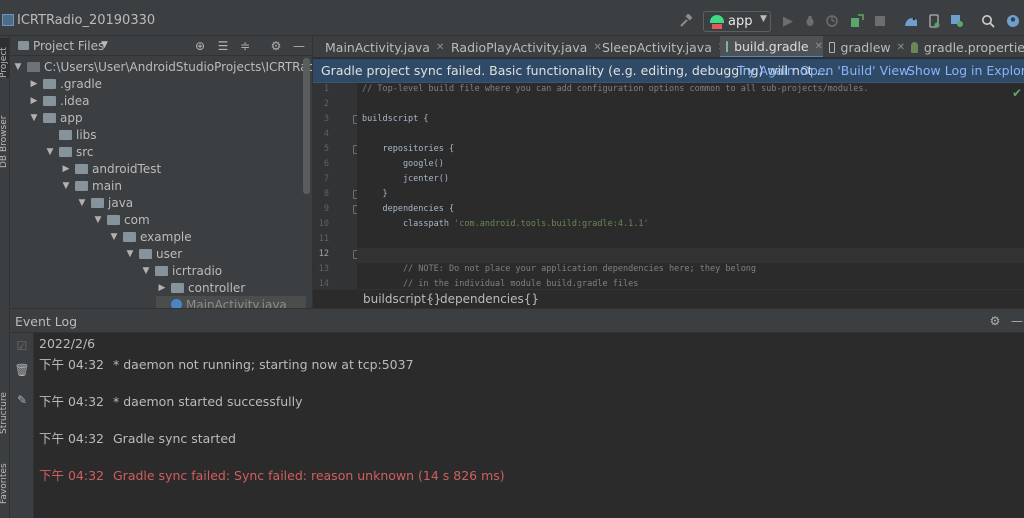  I want to click on tree-item: ▼ java, so click(105, 202).